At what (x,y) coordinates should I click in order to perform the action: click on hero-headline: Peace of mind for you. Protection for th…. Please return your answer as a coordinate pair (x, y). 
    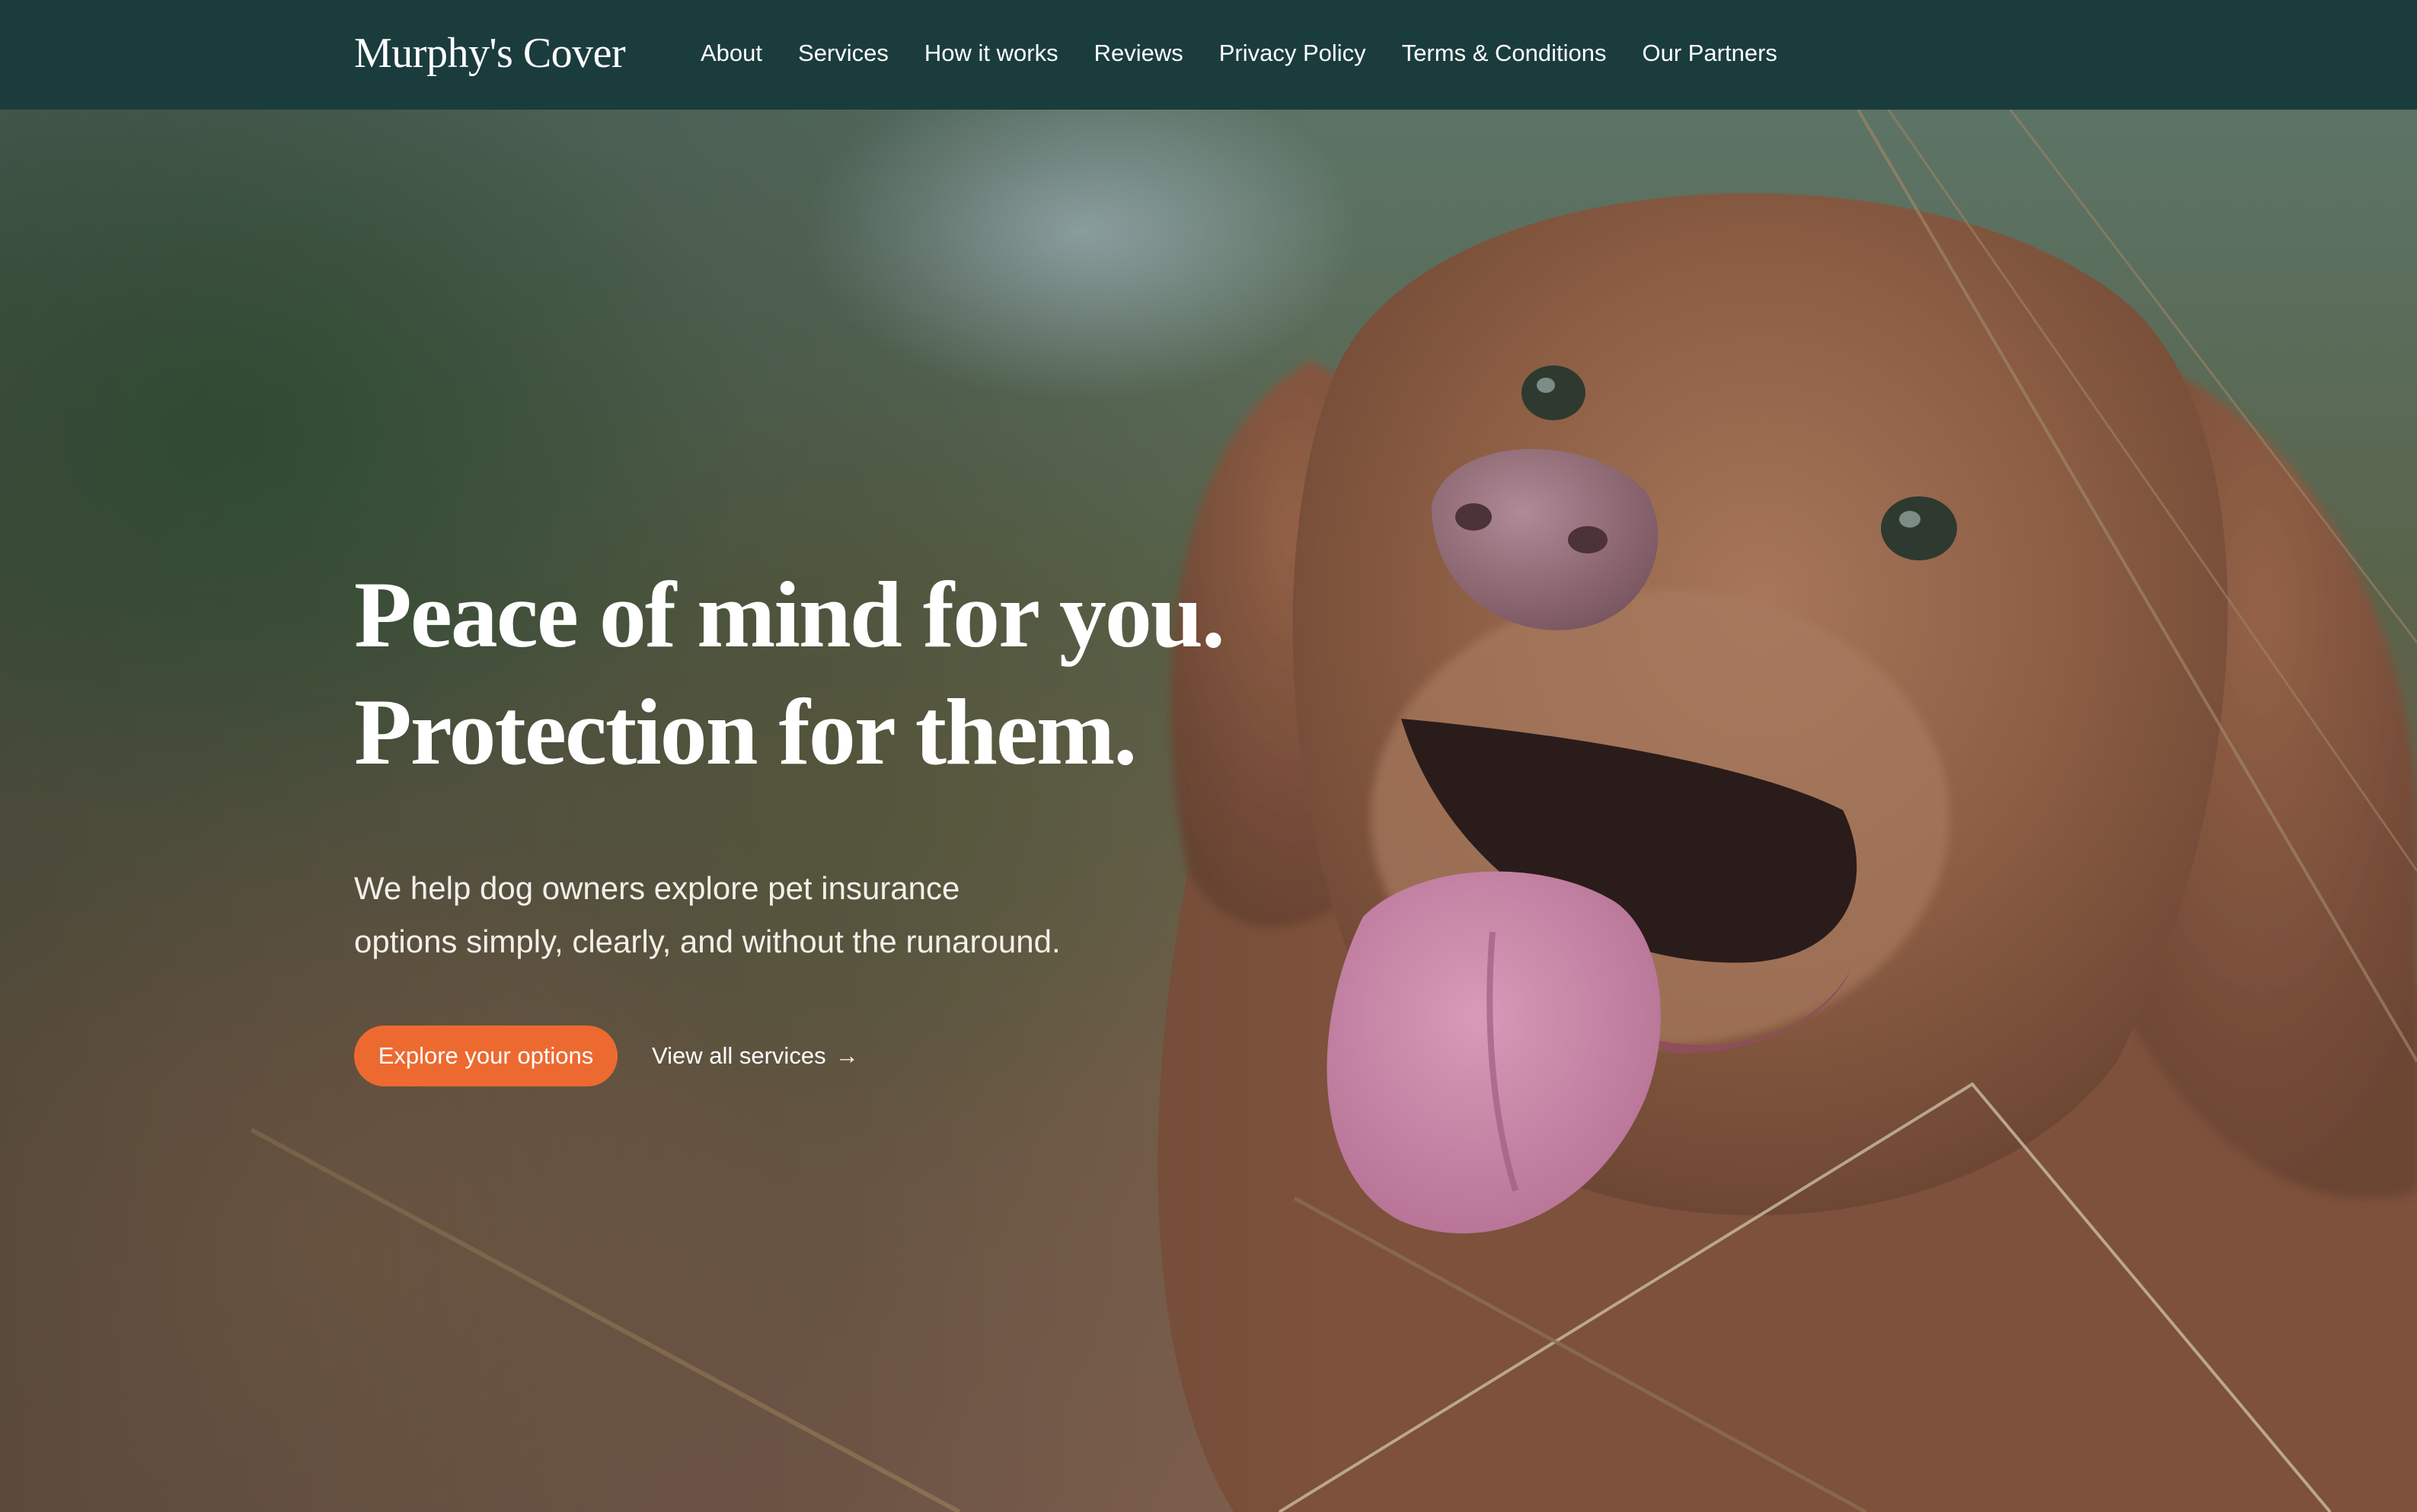
    Looking at the image, I should click on (789, 674).